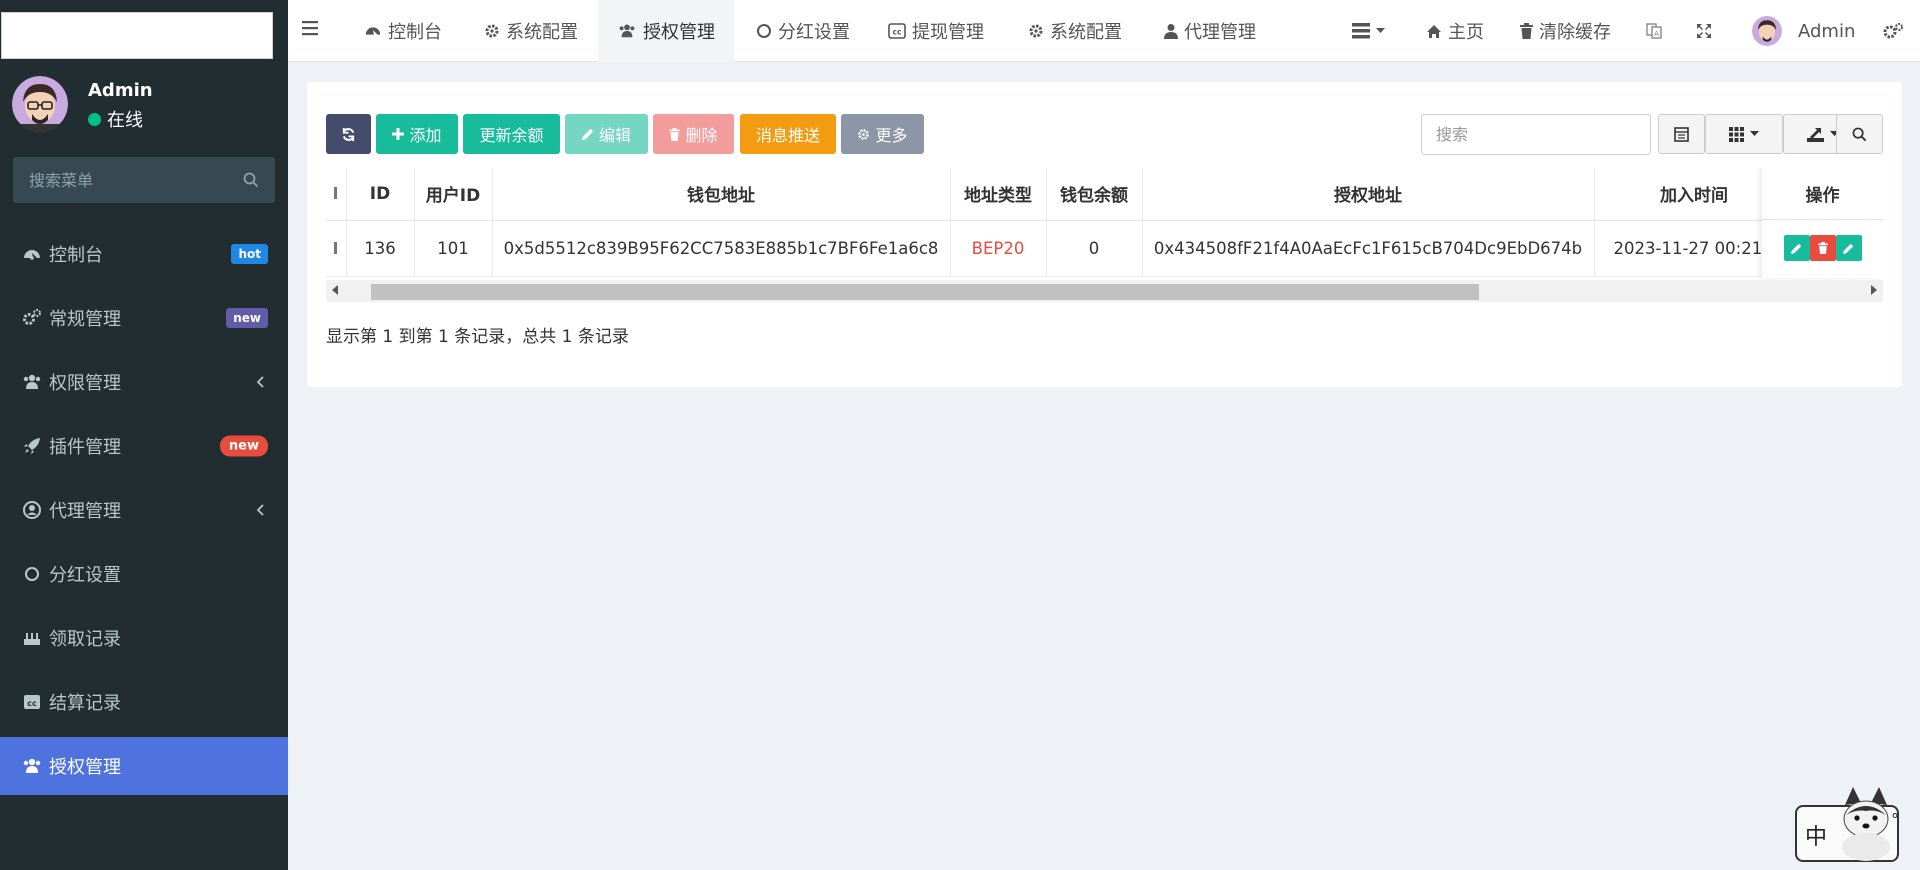  I want to click on clear-cache-link: 清除缓存, so click(1565, 31).